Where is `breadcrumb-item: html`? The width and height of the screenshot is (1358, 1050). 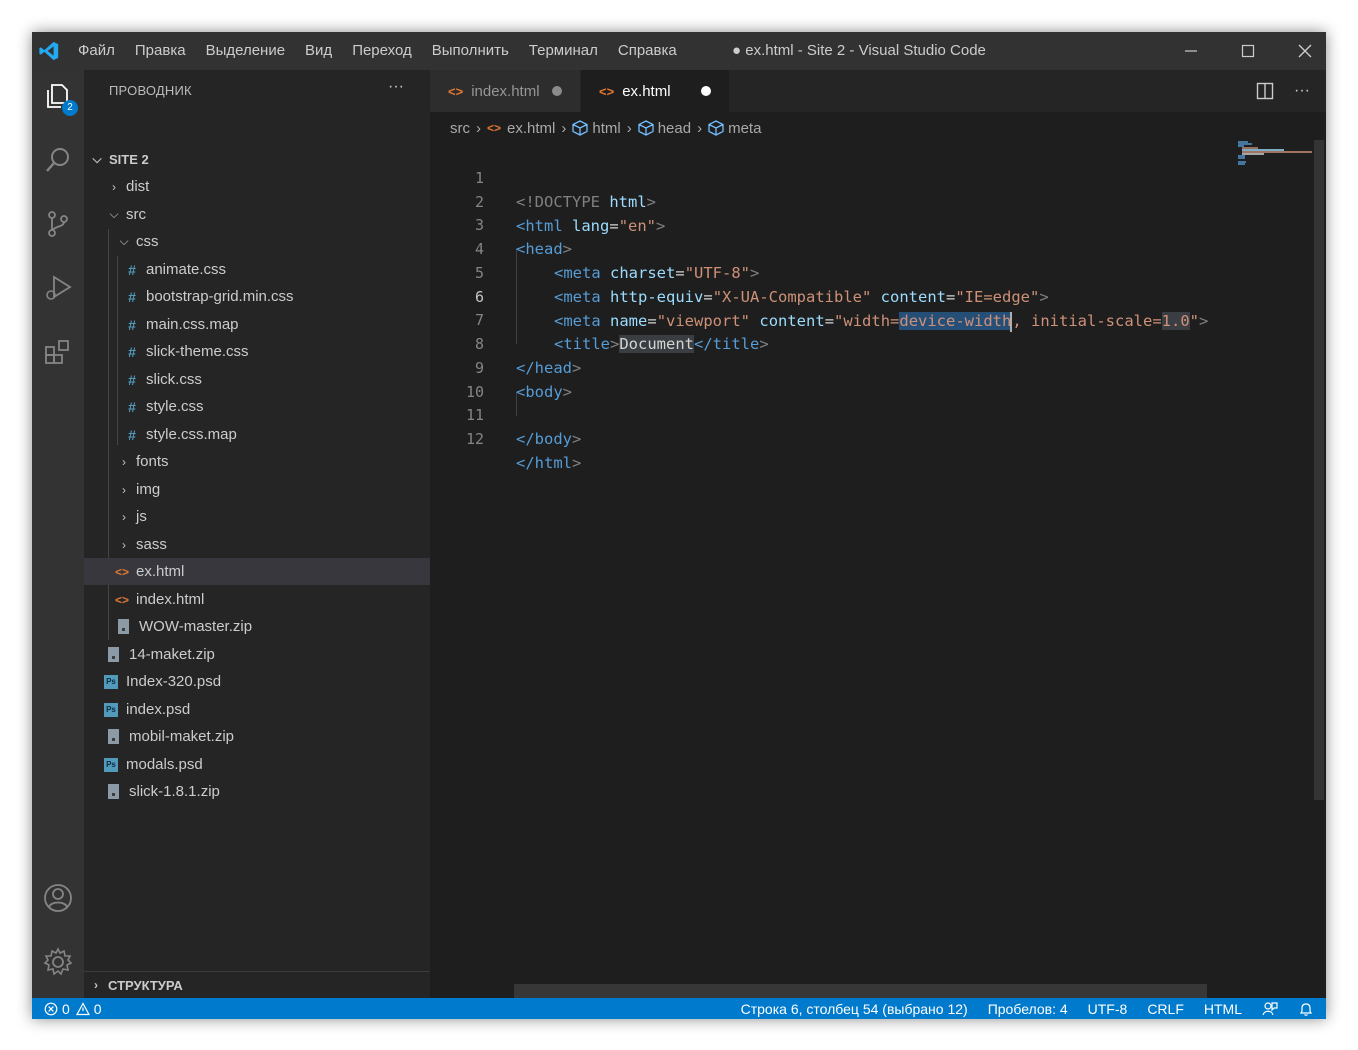
breadcrumb-item: html is located at coordinates (606, 128).